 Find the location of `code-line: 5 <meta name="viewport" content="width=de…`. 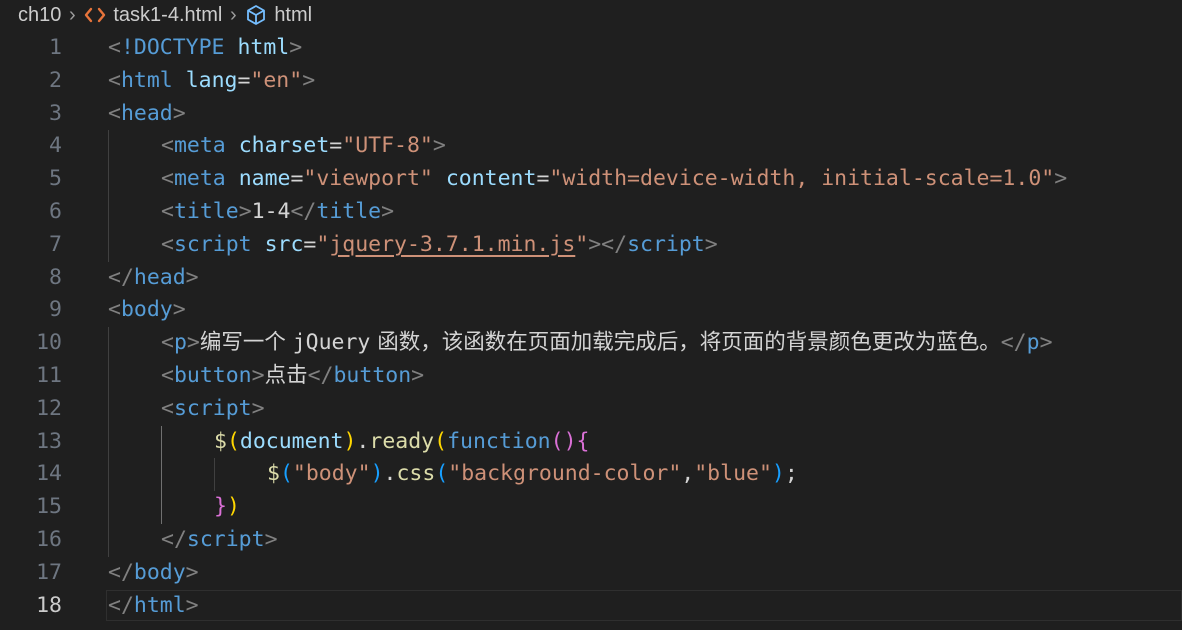

code-line: 5 <meta name="viewport" content="width=de… is located at coordinates (591, 179).